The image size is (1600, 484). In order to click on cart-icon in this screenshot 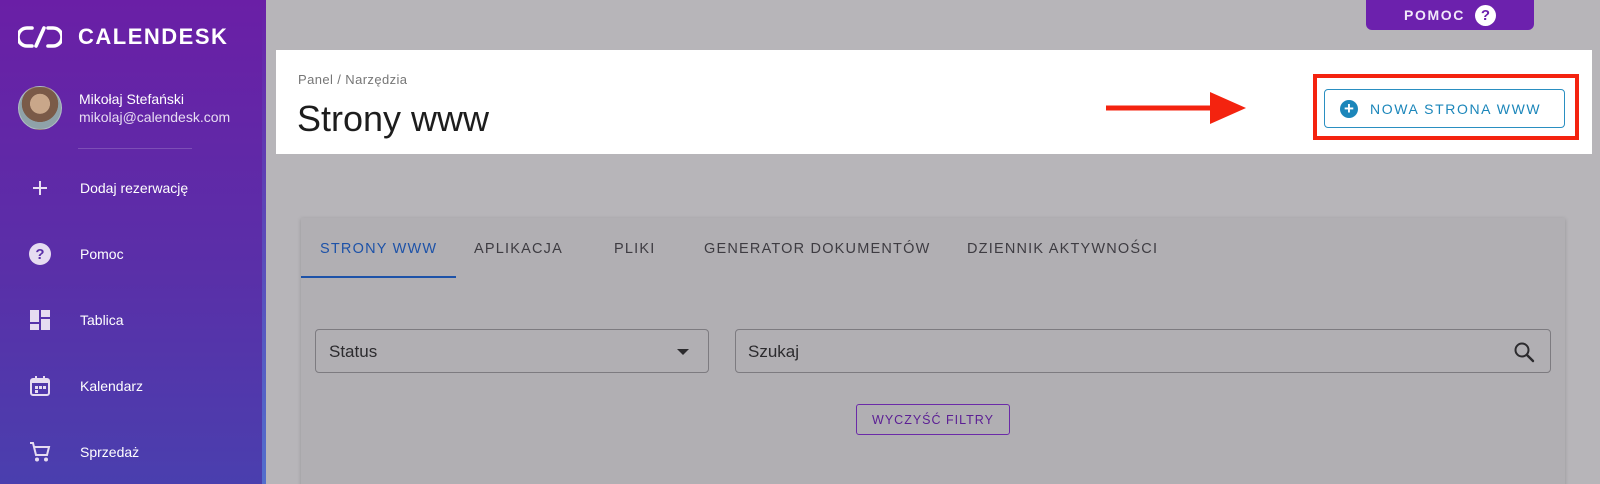, I will do `click(40, 452)`.